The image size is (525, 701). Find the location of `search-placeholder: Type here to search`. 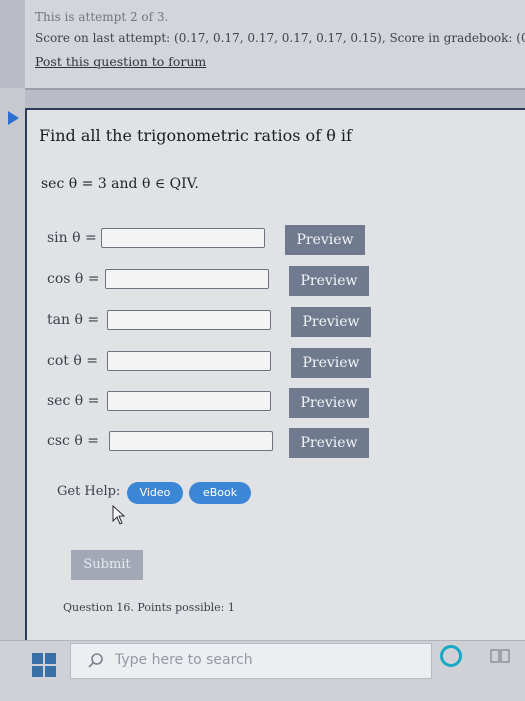

search-placeholder: Type here to search is located at coordinates (184, 660).